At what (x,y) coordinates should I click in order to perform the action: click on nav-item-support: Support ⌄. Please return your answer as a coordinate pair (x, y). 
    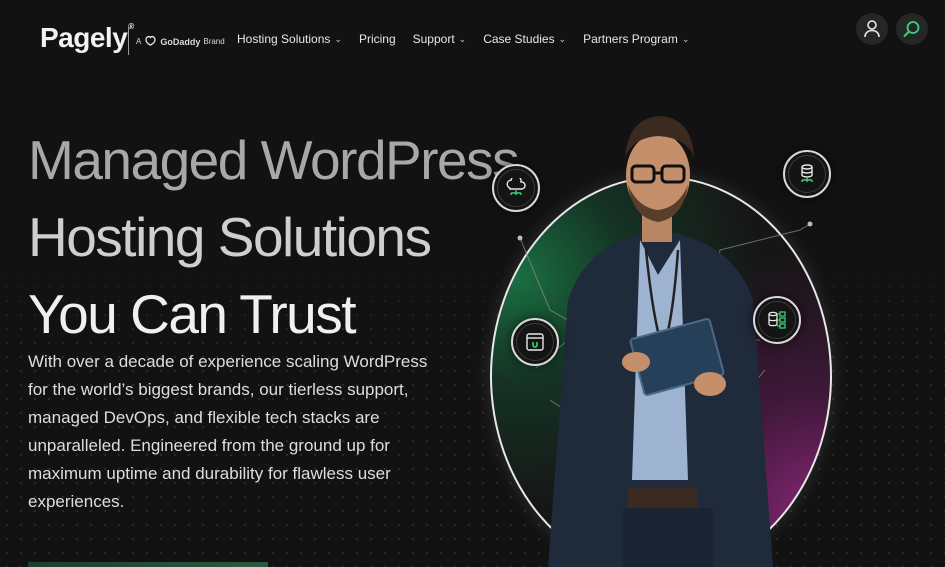
    Looking at the image, I should click on (440, 39).